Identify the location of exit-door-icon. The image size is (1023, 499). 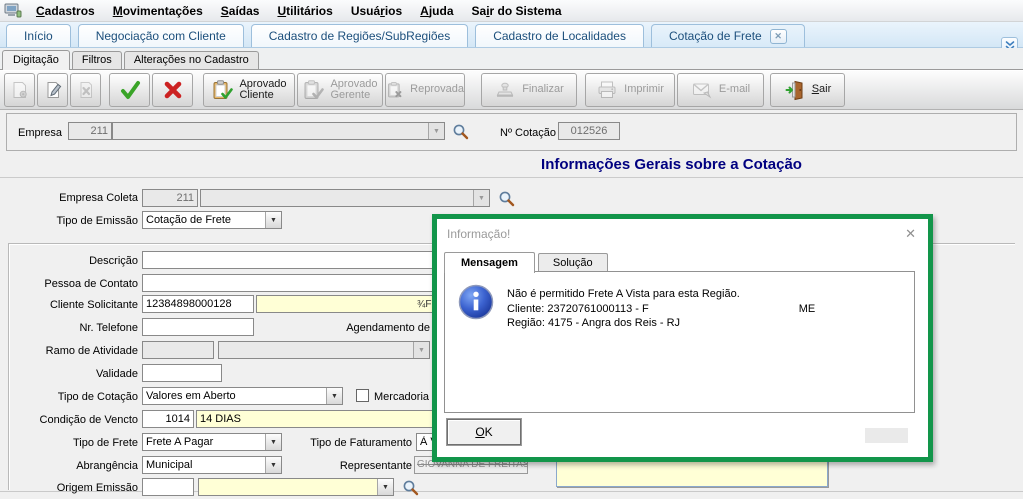
(794, 90).